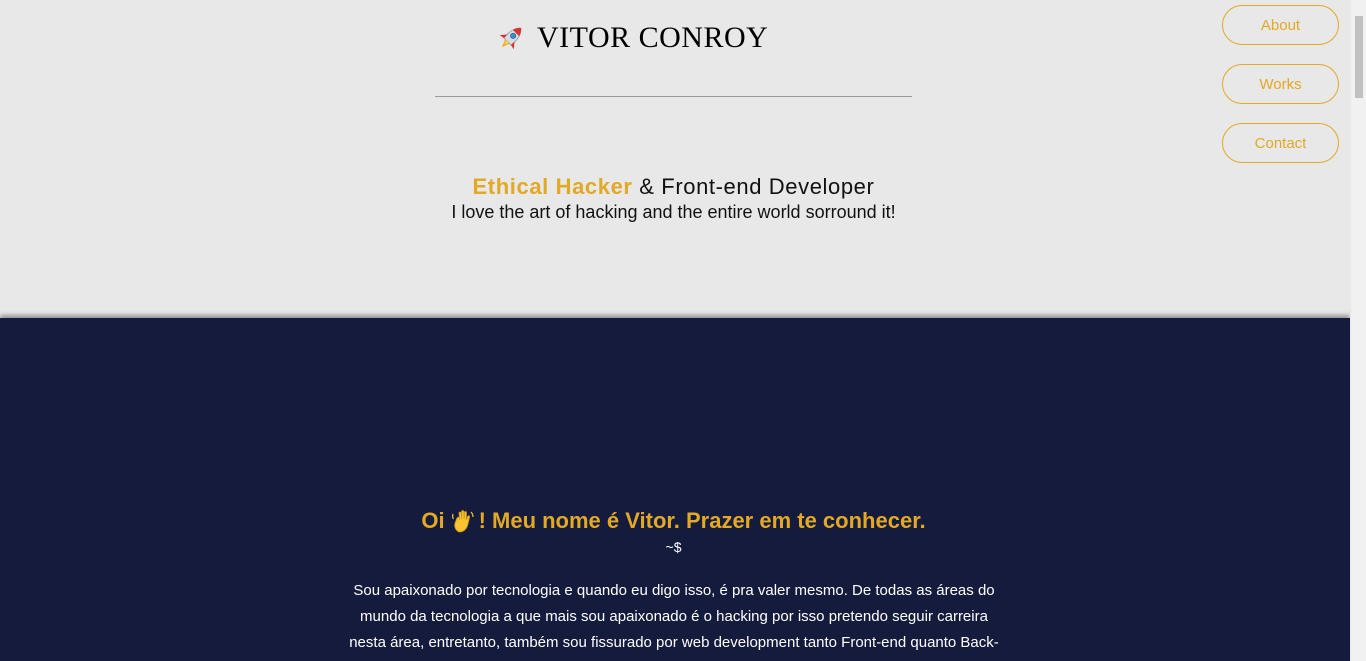 The height and width of the screenshot is (661, 1366). What do you see at coordinates (1359, 57) in the screenshot?
I see `scrollbar-thumb` at bounding box center [1359, 57].